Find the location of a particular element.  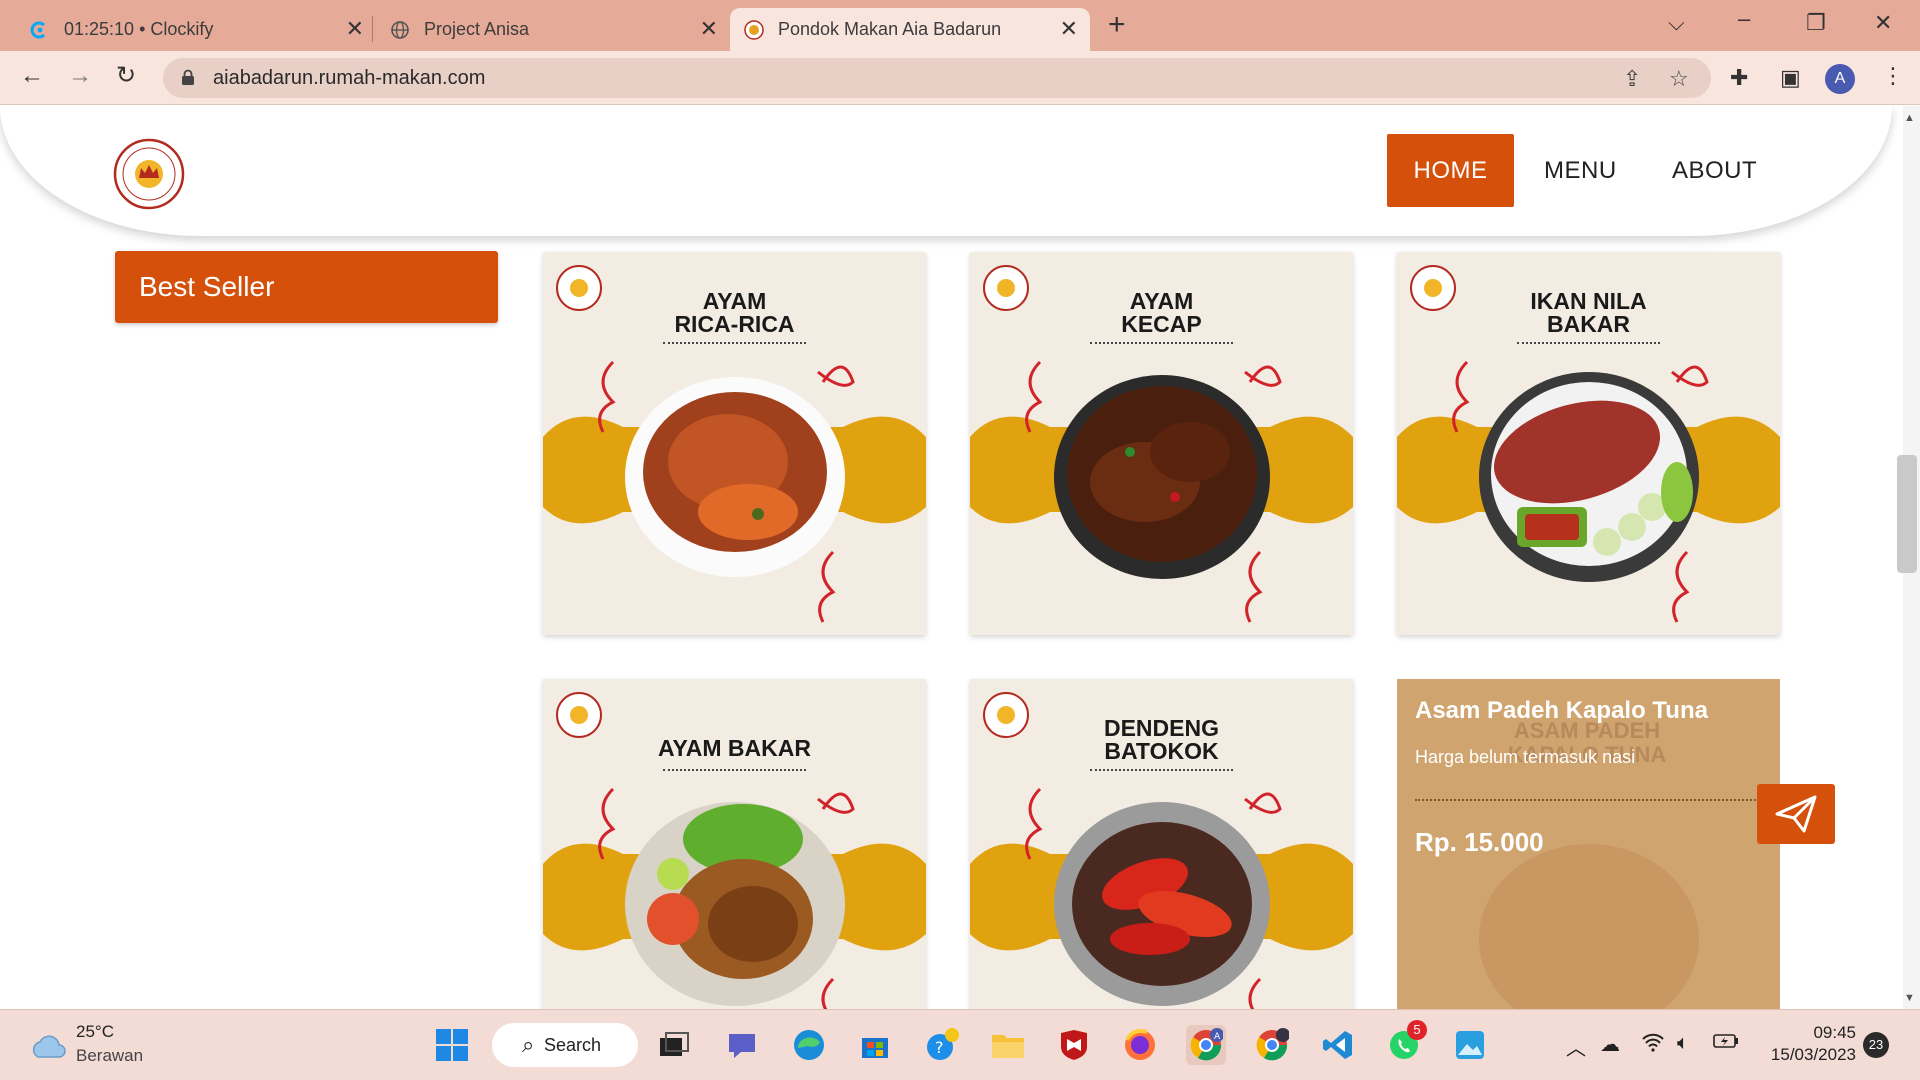

clock-date: 15/03/2023 is located at coordinates (1813, 1054).